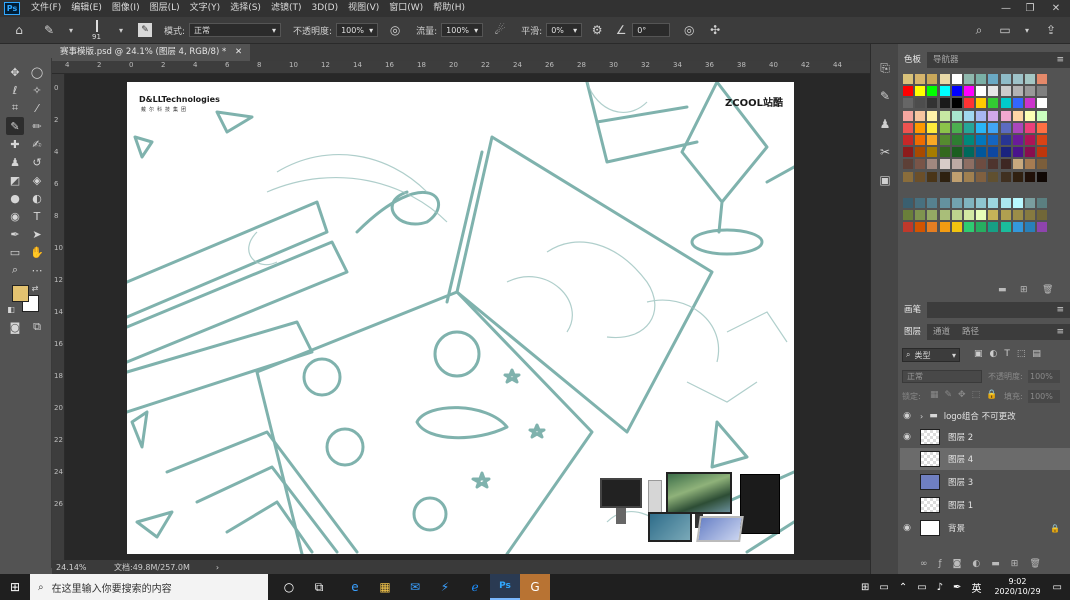 The width and height of the screenshot is (1070, 600). Describe the element at coordinates (979, 30) in the screenshot. I see `search-icon: ⌕` at that location.